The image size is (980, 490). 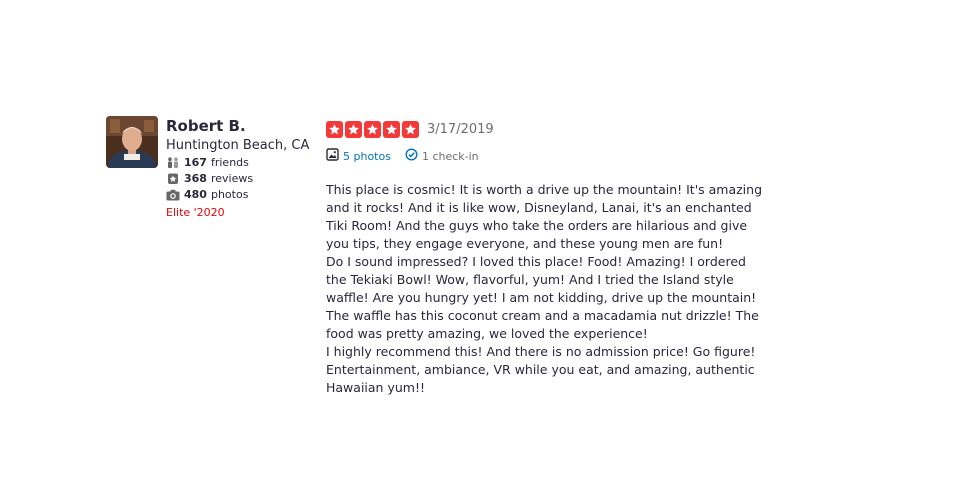 What do you see at coordinates (229, 162) in the screenshot?
I see `friends-label: friends` at bounding box center [229, 162].